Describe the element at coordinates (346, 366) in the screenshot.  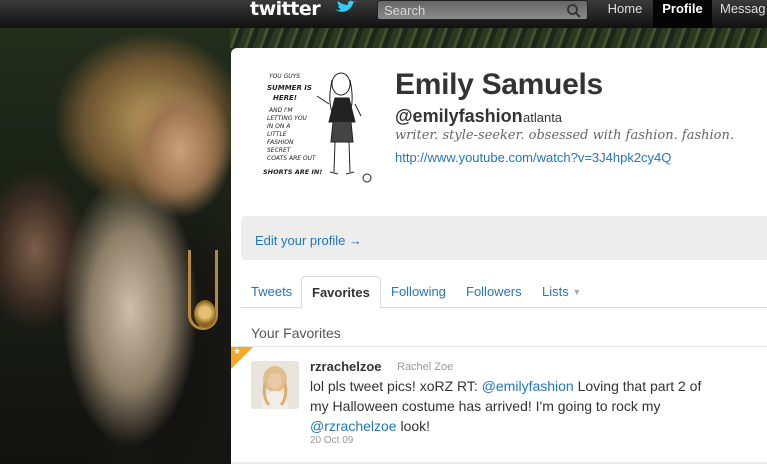
I see `tweet-username: rzrachelzoe` at that location.